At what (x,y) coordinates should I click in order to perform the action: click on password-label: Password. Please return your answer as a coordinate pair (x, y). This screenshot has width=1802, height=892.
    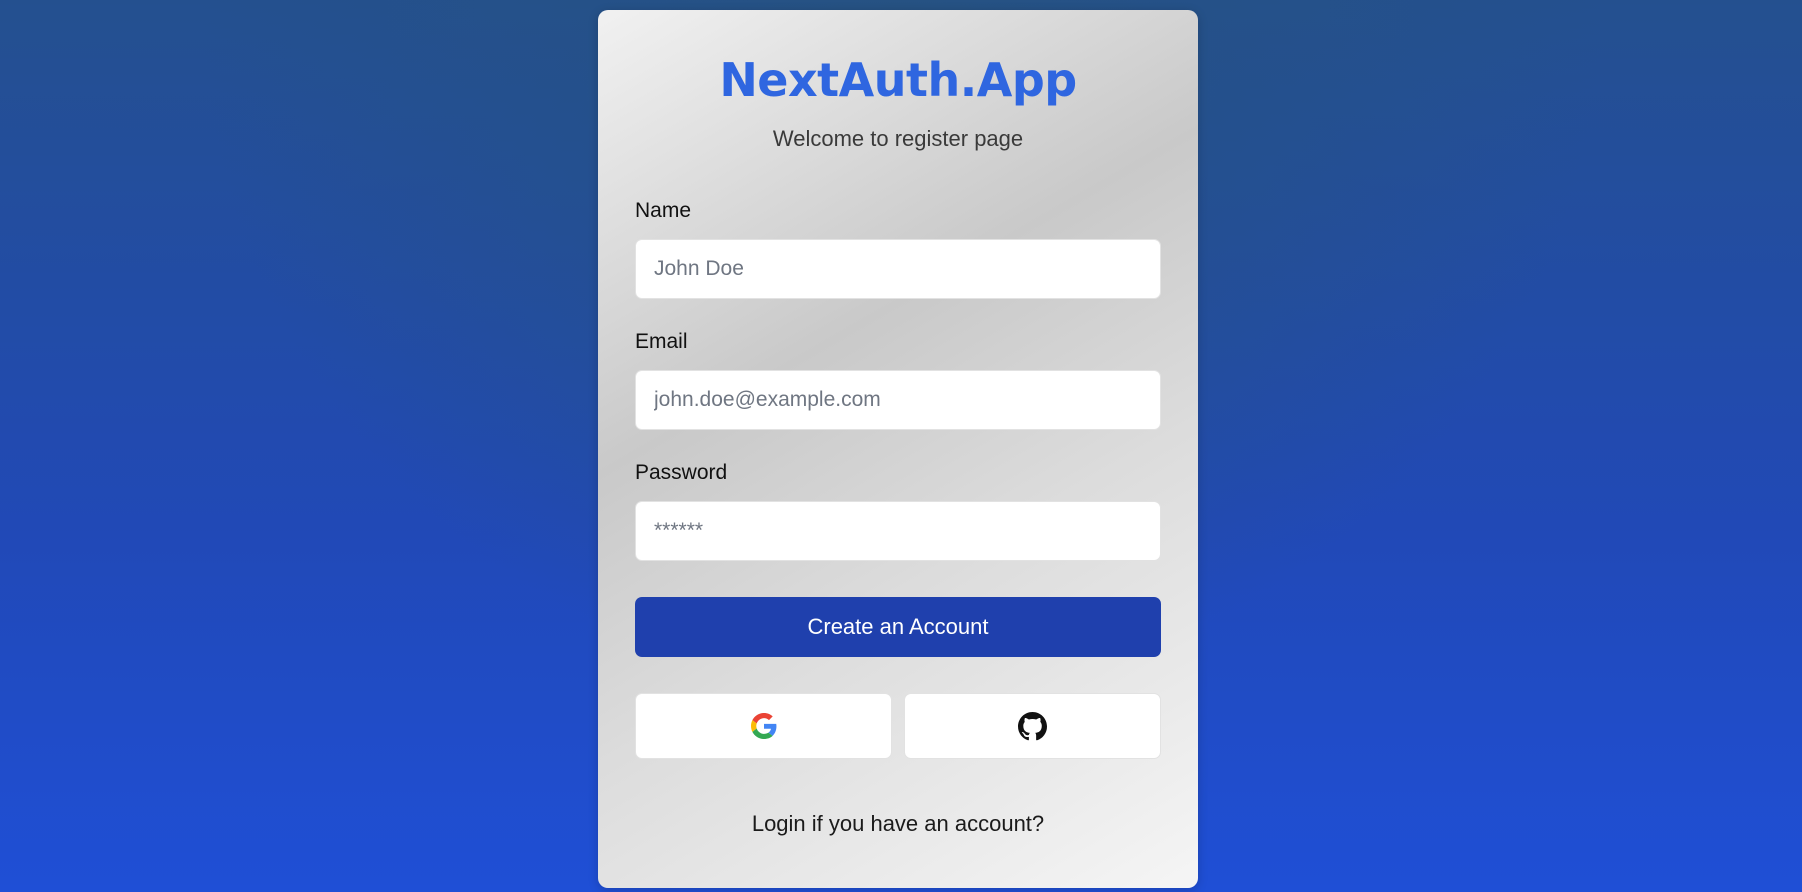
    Looking at the image, I should click on (681, 472).